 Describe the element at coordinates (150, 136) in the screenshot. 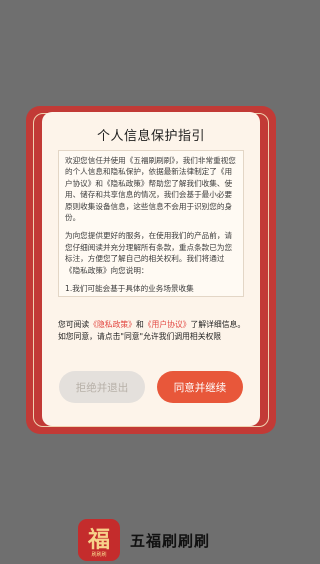

I see `dialog-title: 个人信息保护指引` at that location.